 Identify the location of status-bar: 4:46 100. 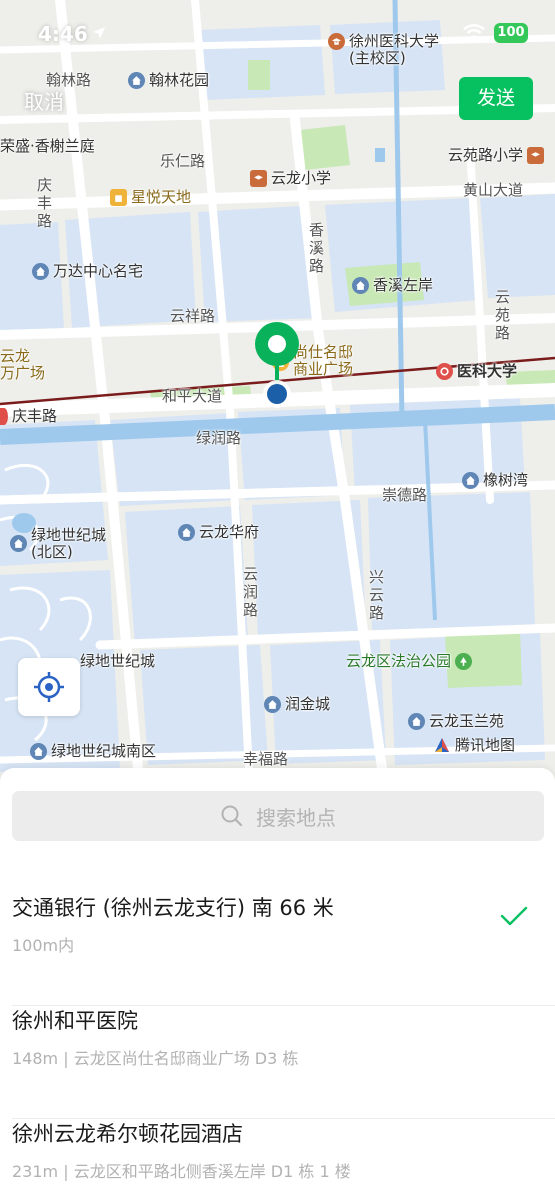
(277, 37).